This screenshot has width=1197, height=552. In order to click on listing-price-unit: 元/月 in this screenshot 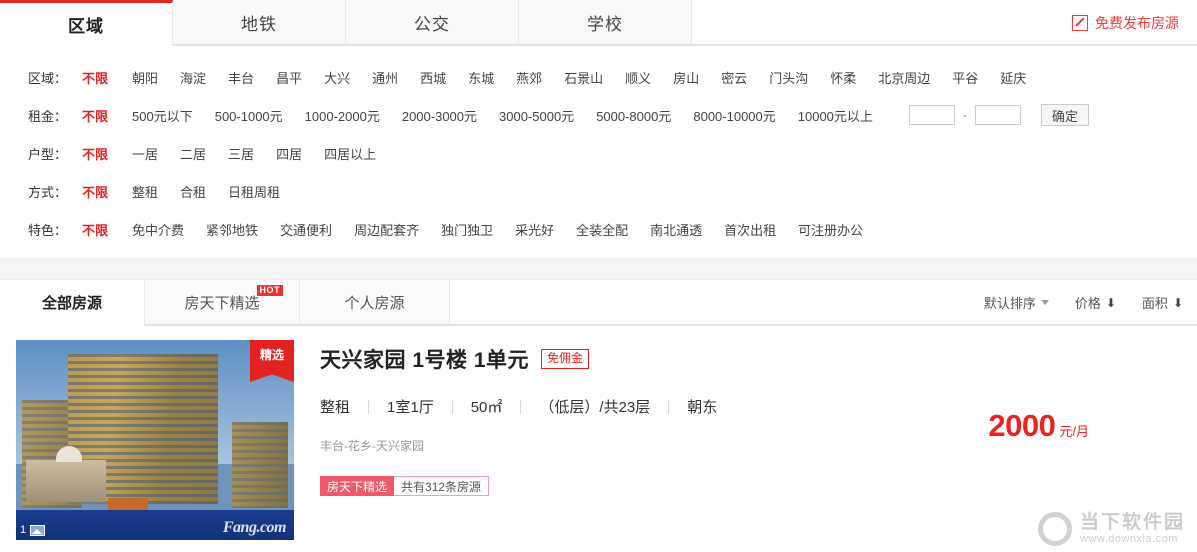, I will do `click(1074, 431)`.